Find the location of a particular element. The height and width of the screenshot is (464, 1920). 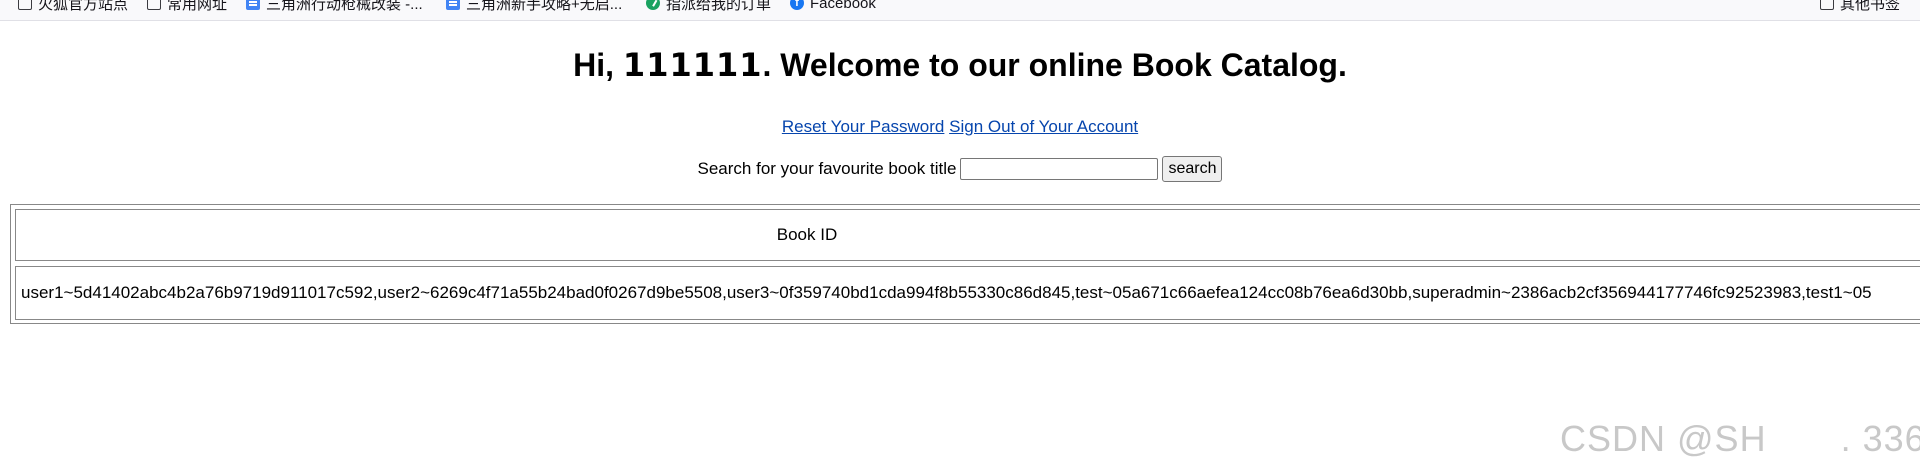

bookmark-label: 其他书签 is located at coordinates (1870, 6).